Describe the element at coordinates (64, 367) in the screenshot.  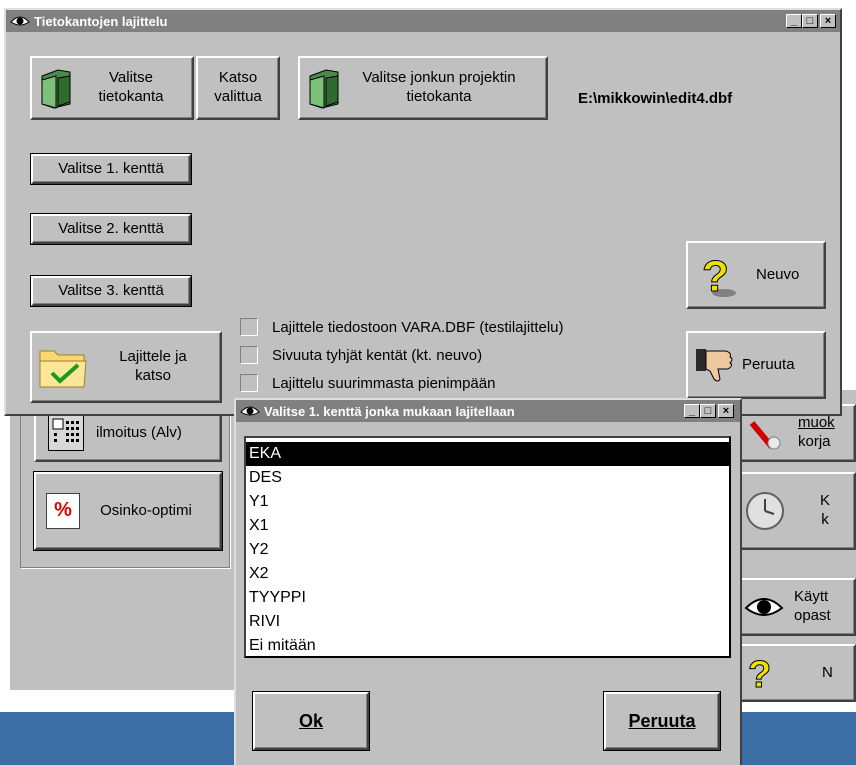
I see `folder-check-icon` at that location.